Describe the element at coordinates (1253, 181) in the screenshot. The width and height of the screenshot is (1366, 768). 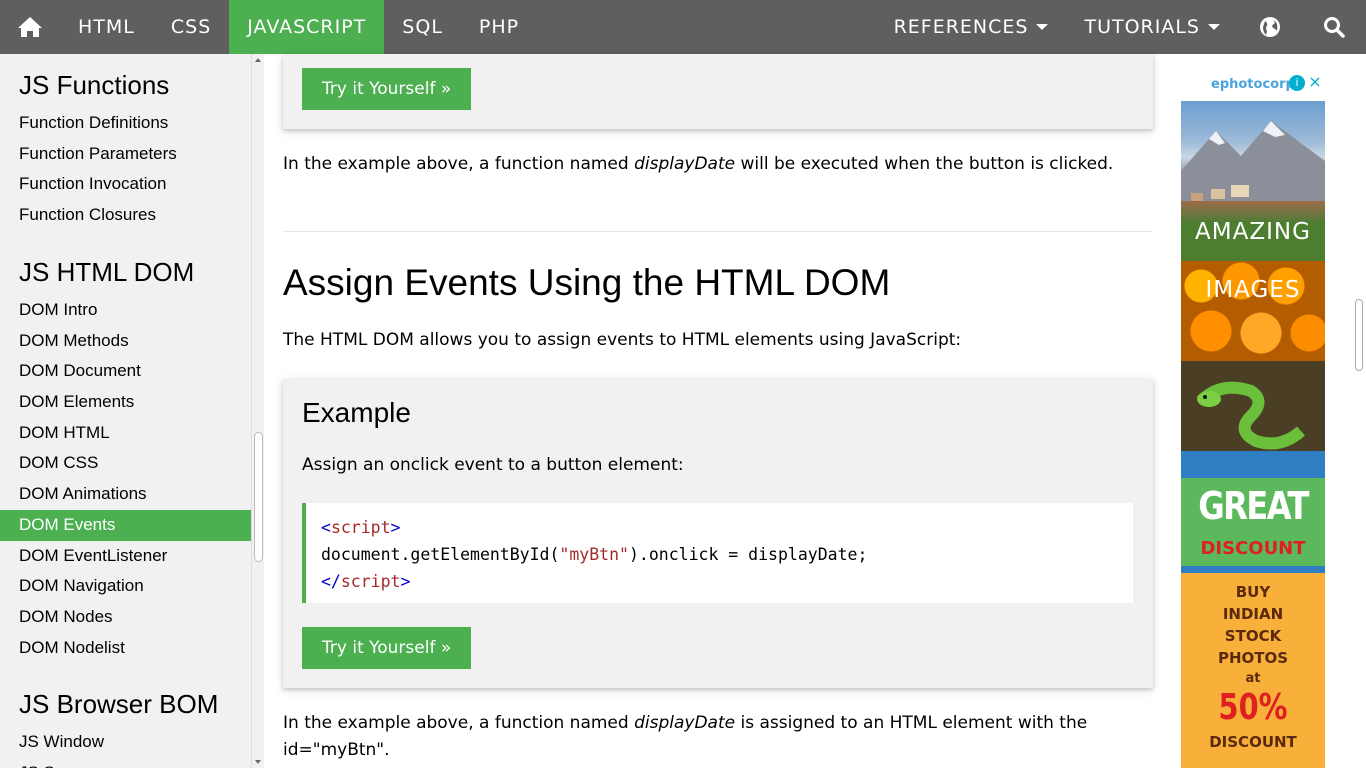
I see `mountain-photo: AMAZING` at that location.